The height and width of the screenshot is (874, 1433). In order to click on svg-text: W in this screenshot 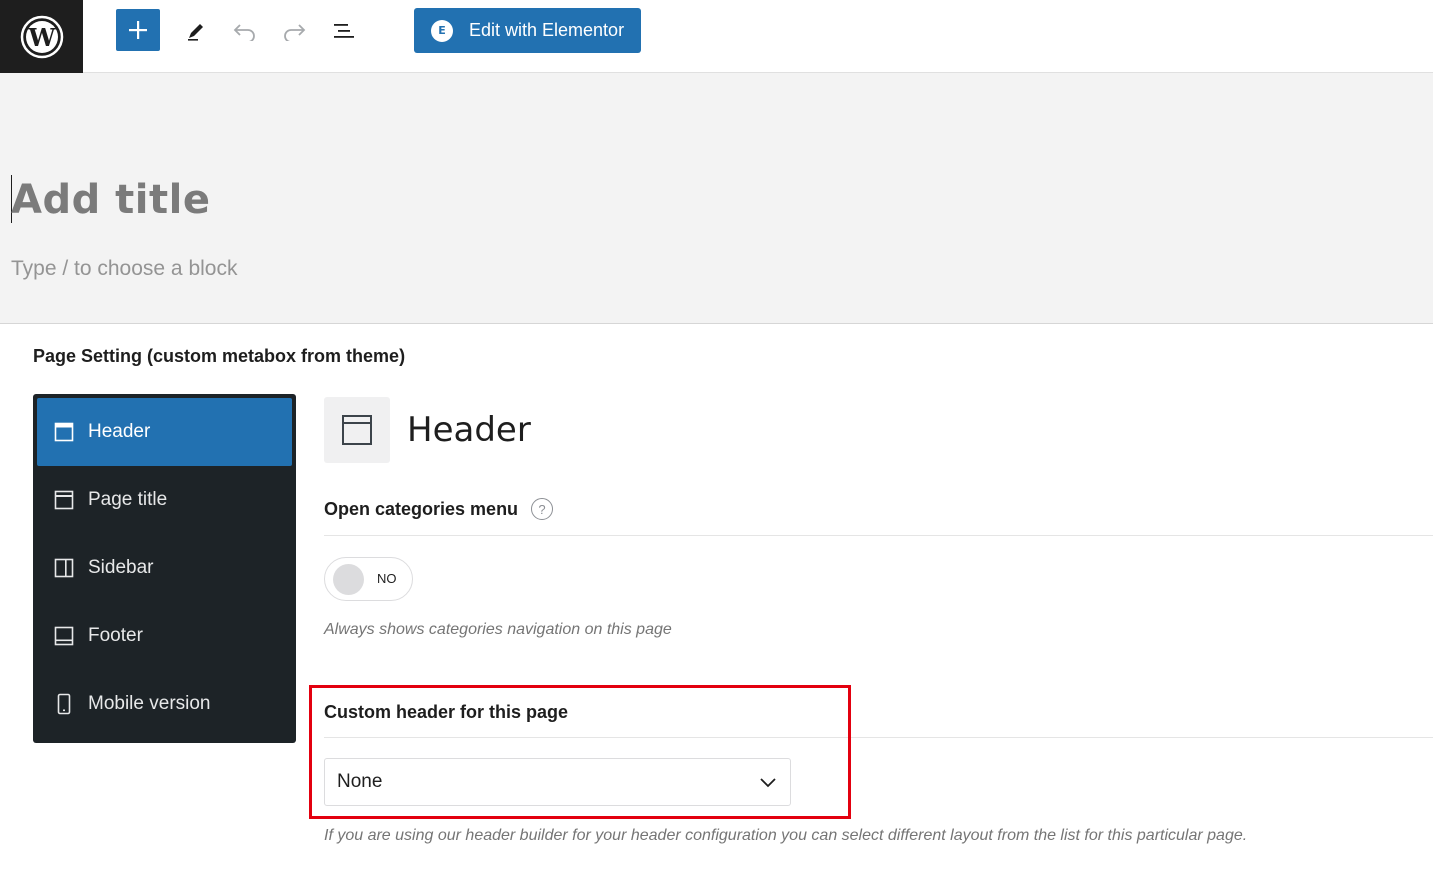, I will do `click(41, 37)`.